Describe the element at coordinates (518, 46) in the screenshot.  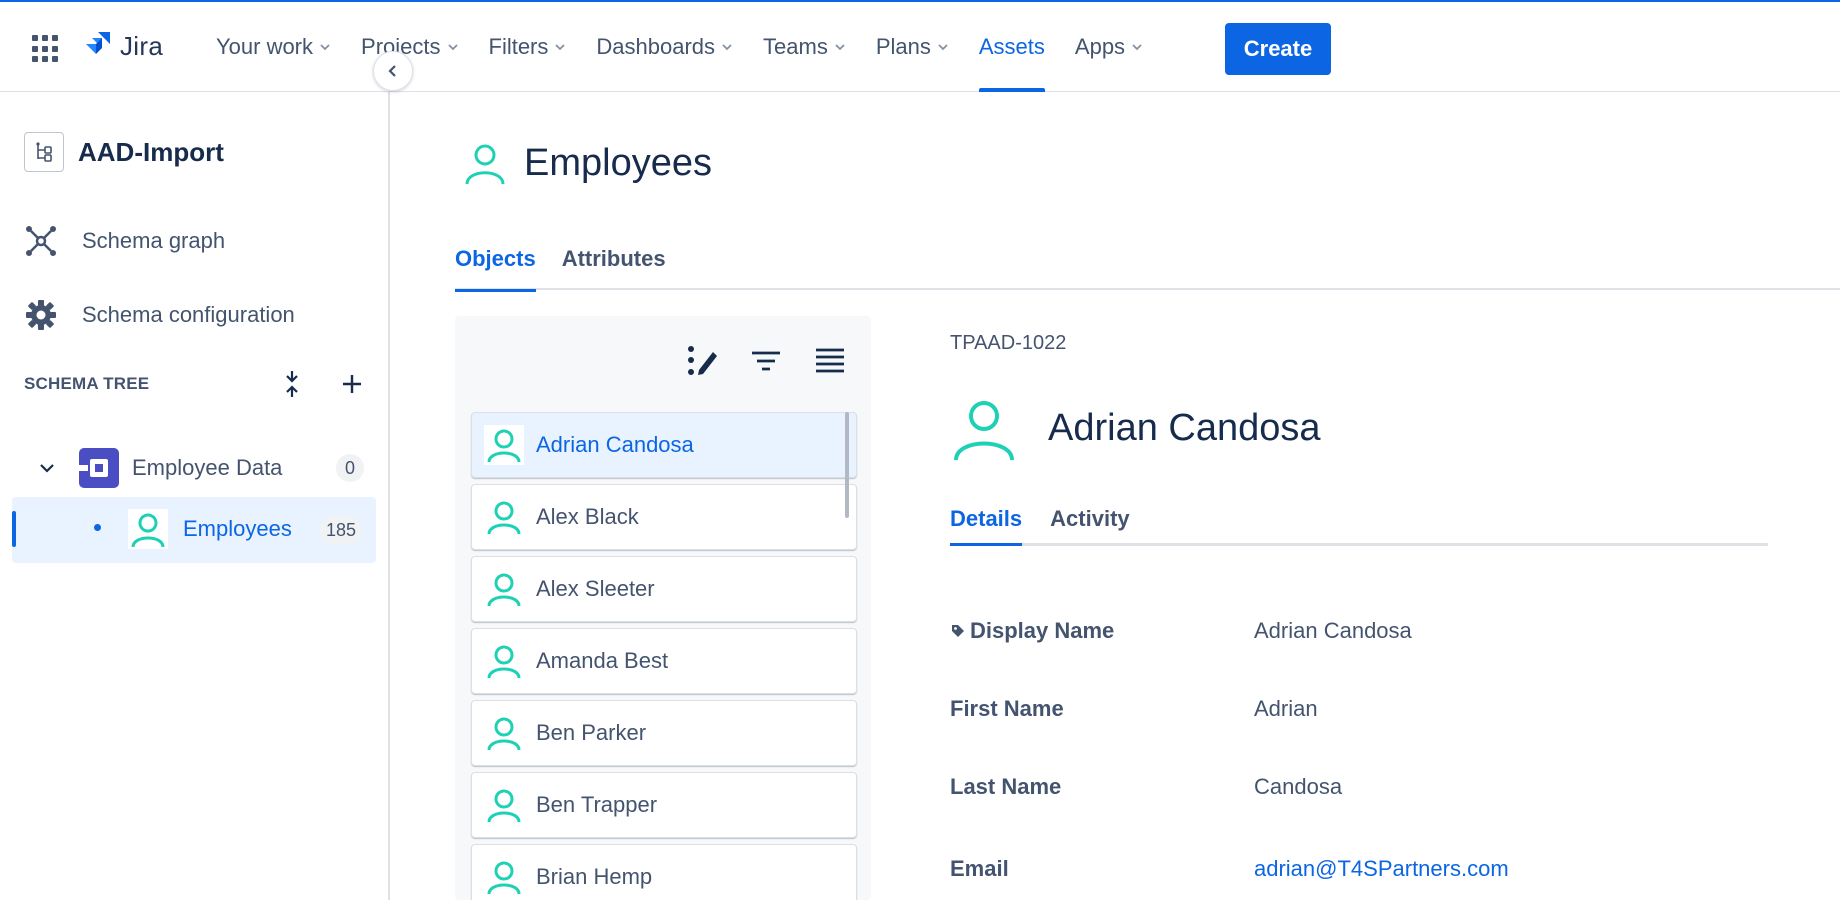
I see `nav-label: Filters` at that location.